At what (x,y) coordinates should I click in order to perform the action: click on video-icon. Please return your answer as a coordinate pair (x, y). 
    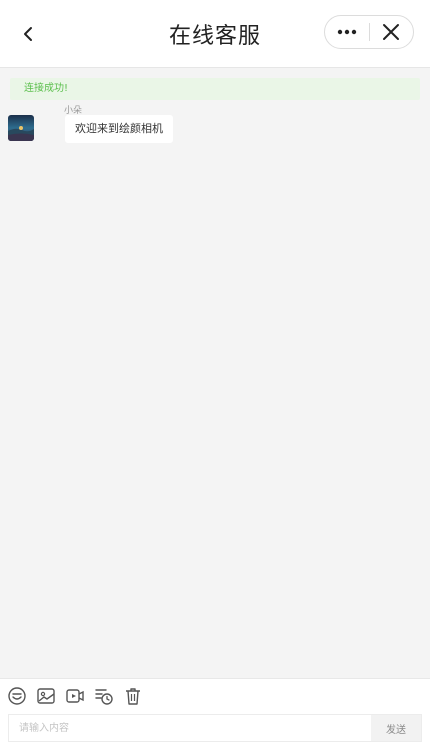
    Looking at the image, I should click on (75, 696).